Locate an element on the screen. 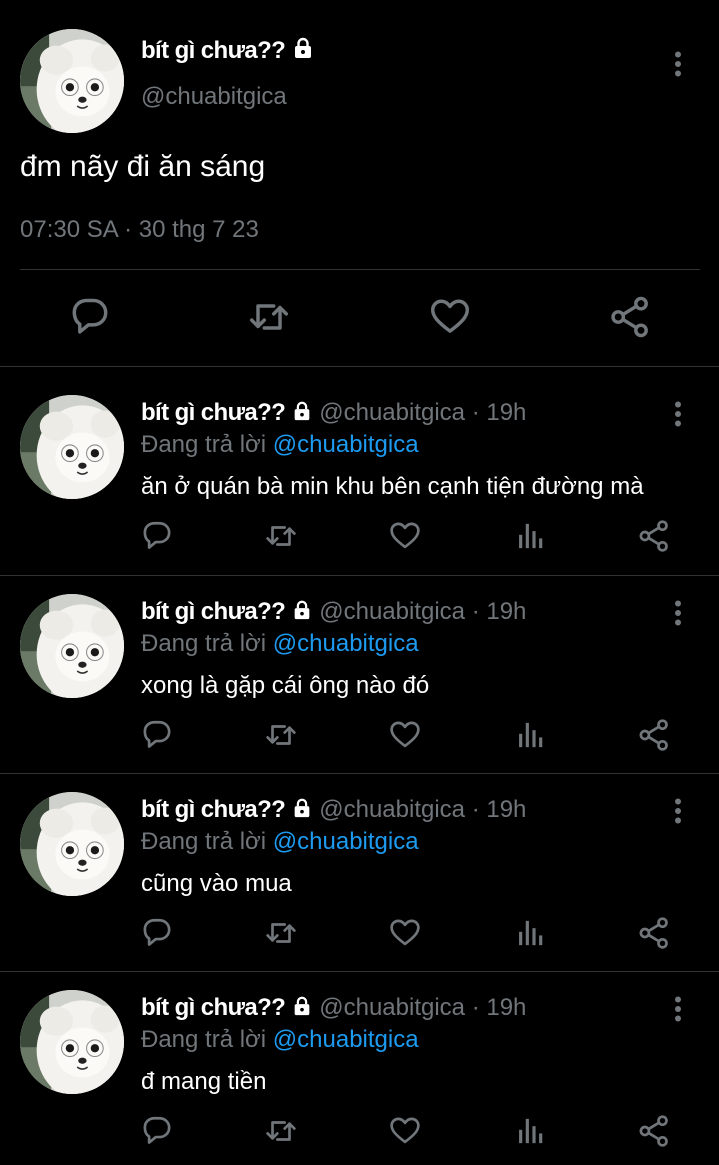  author-name-text: bít gì chưa?? is located at coordinates (213, 50).